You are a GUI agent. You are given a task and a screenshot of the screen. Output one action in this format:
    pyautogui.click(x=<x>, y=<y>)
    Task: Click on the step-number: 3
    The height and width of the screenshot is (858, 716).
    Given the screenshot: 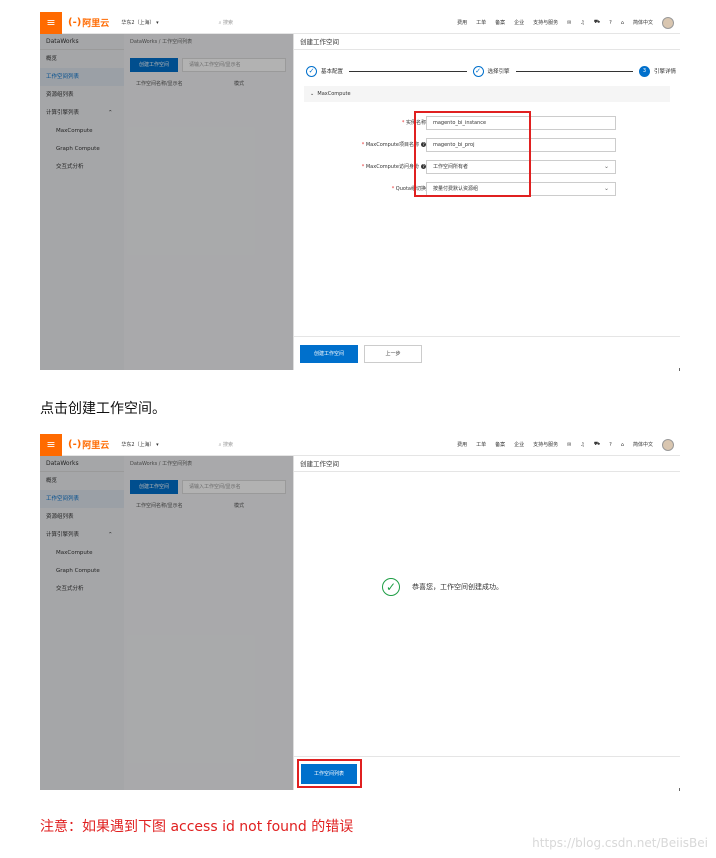 What is the action you would take?
    pyautogui.click(x=644, y=71)
    